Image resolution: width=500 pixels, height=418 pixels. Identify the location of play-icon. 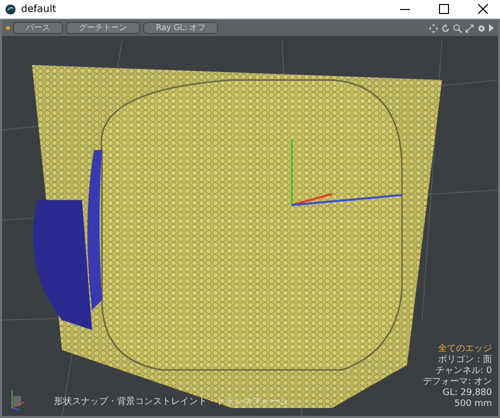
(491, 28).